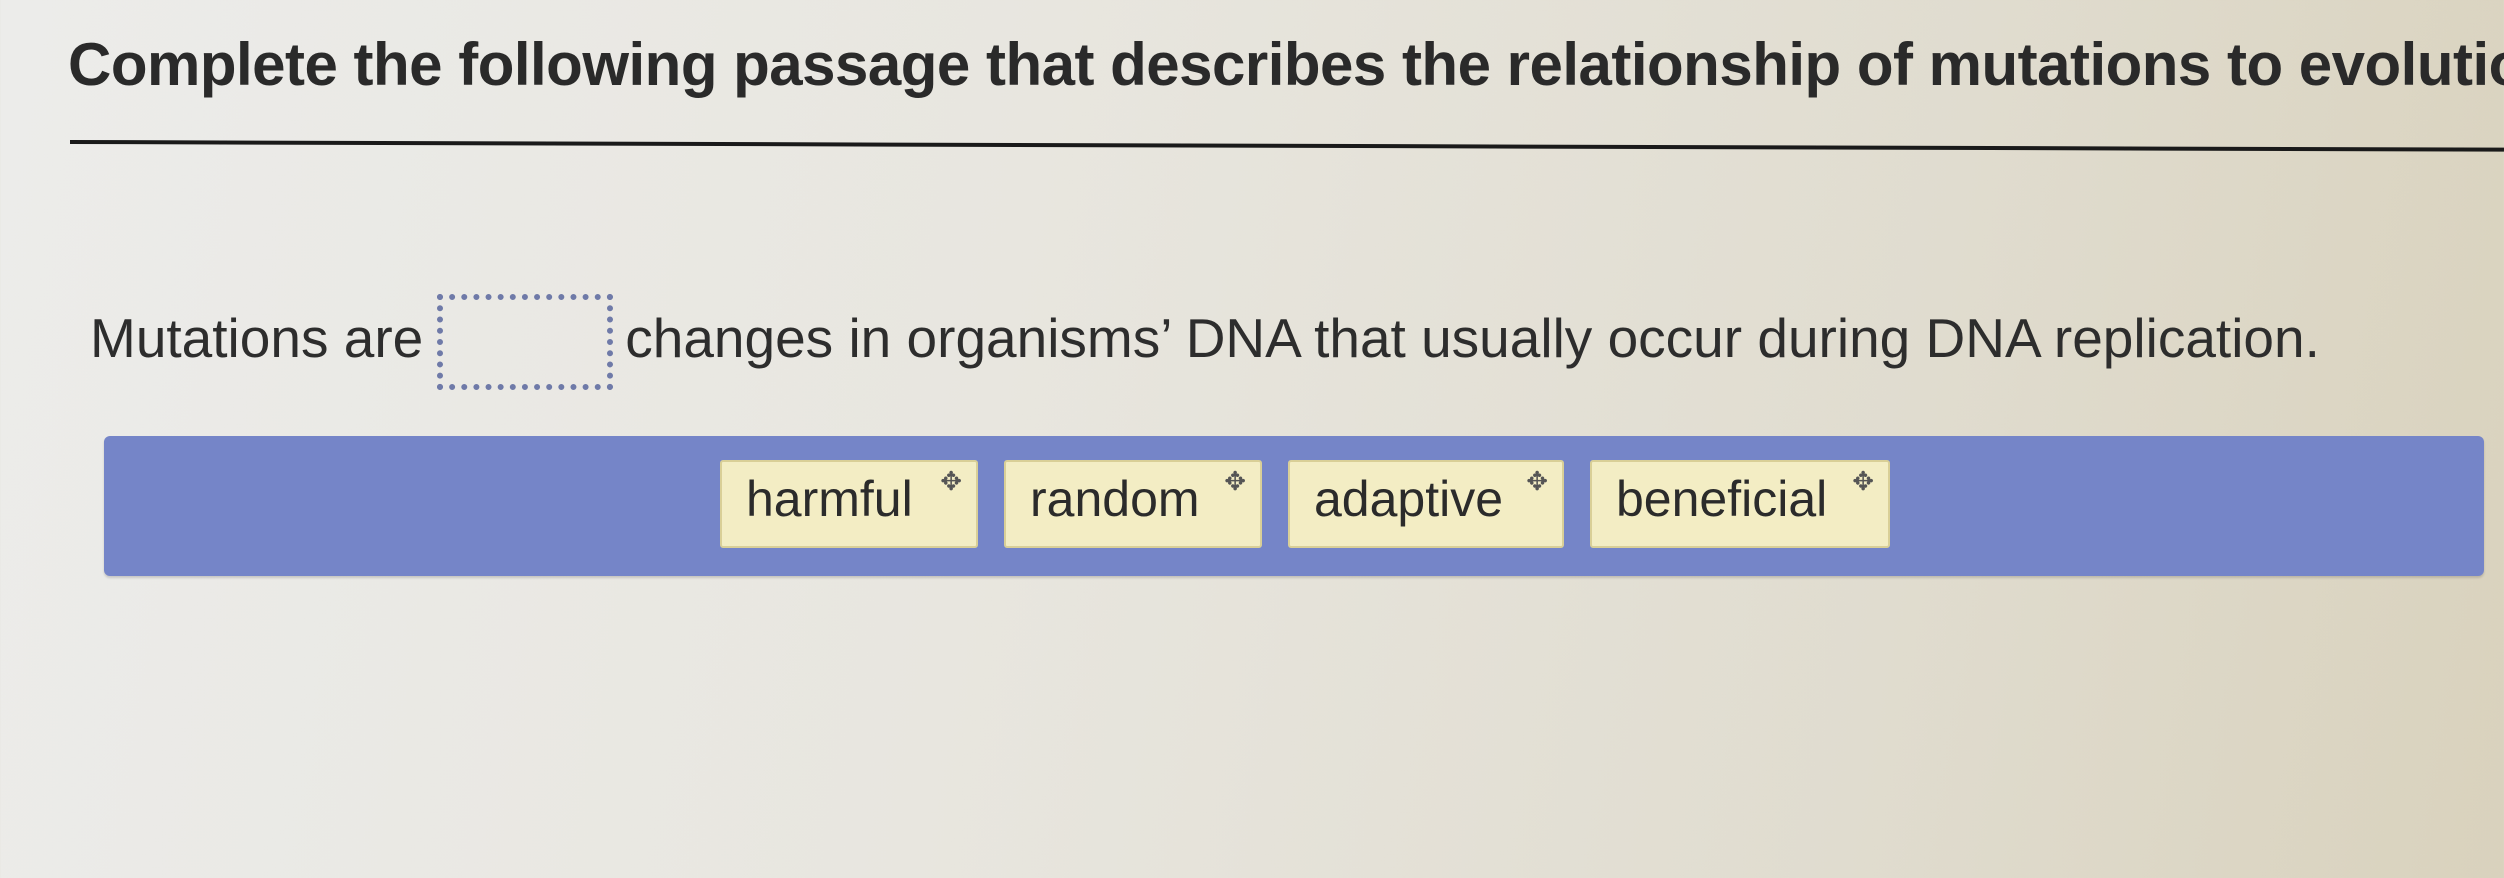 This screenshot has height=878, width=2504. Describe the element at coordinates (525, 342) in the screenshot. I see `answer-drop-zone` at that location.